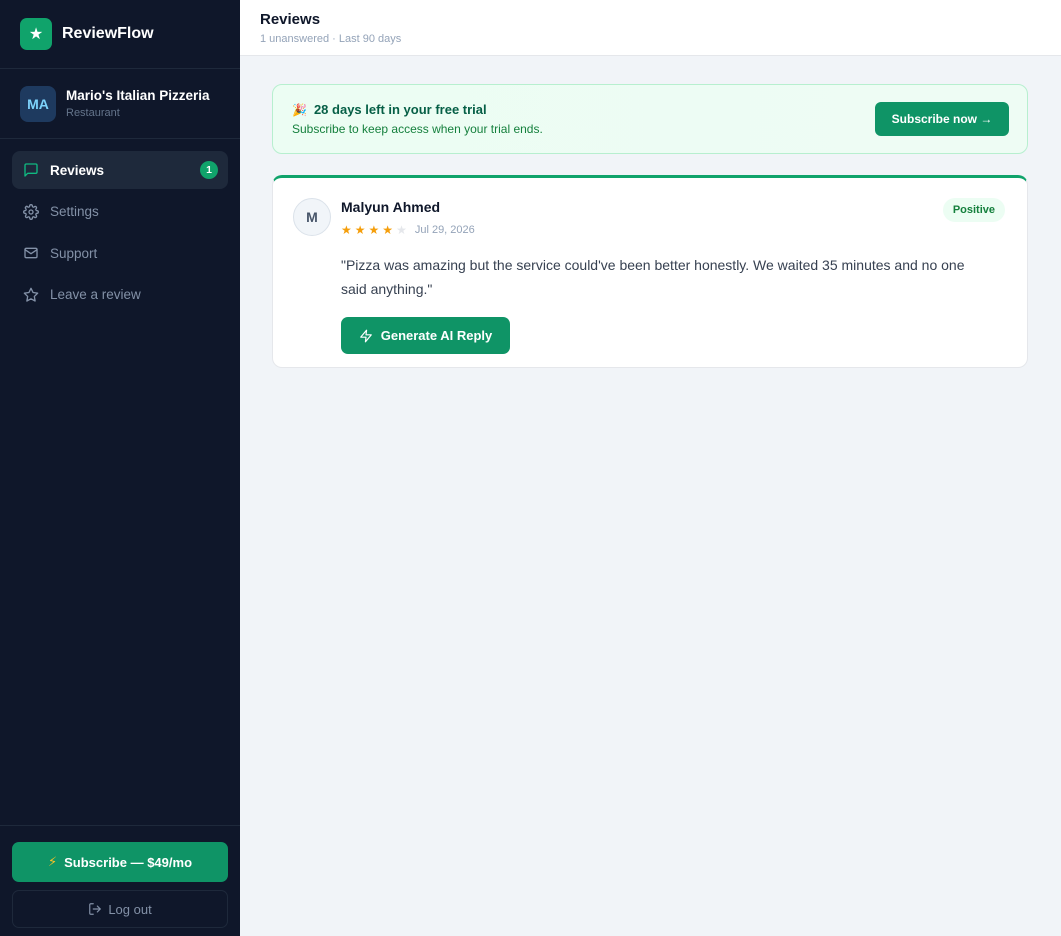 This screenshot has width=1061, height=936. I want to click on lightning-icon, so click(366, 336).